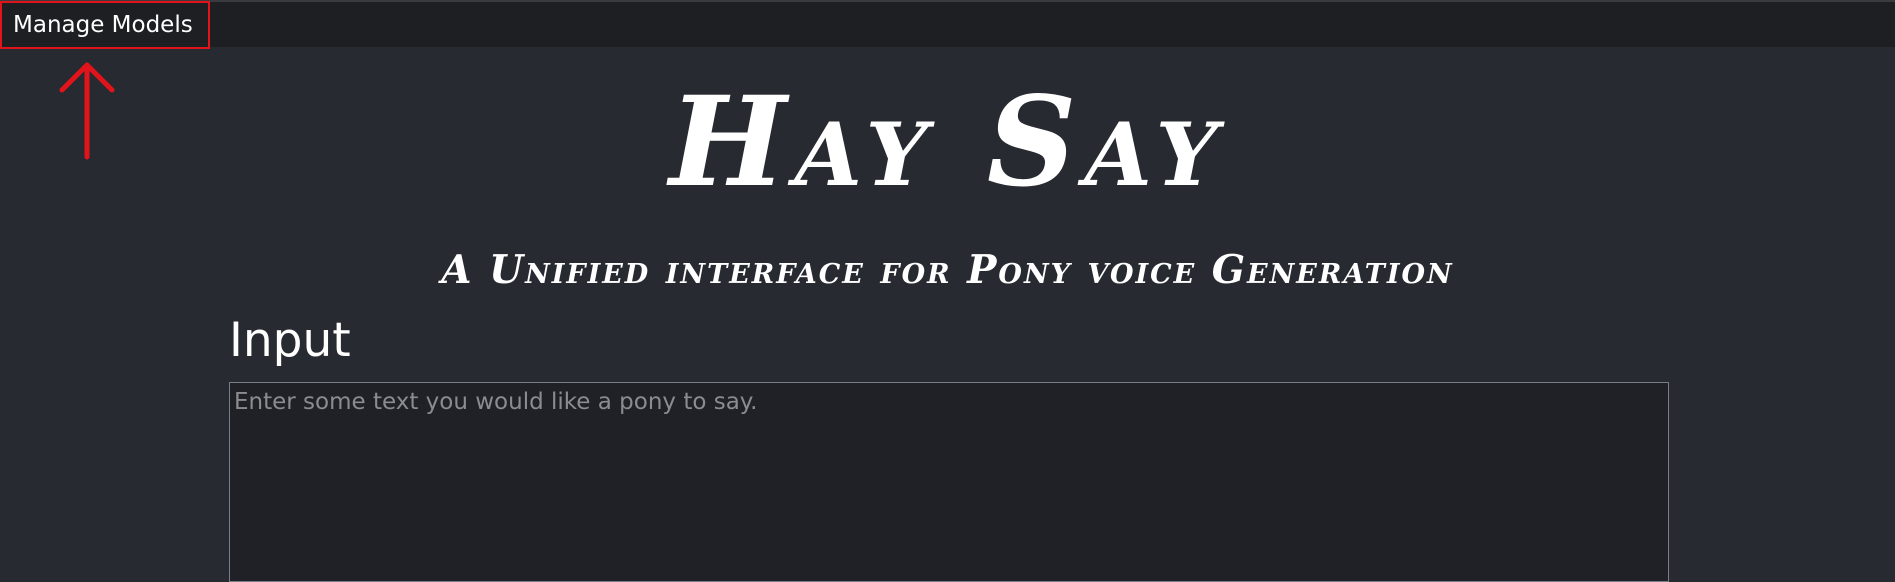 The image size is (1895, 582). Describe the element at coordinates (947, 23) in the screenshot. I see `top-menu-bar` at that location.